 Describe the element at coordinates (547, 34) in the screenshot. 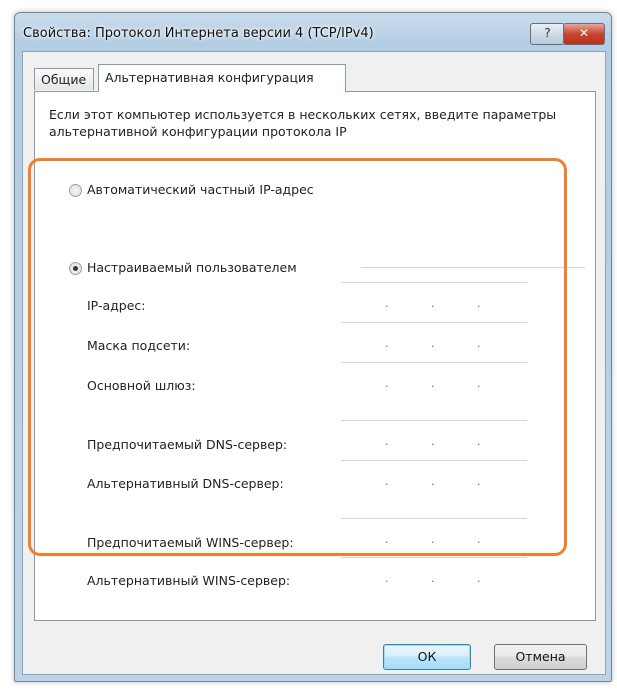

I see `help-button: ?` at that location.